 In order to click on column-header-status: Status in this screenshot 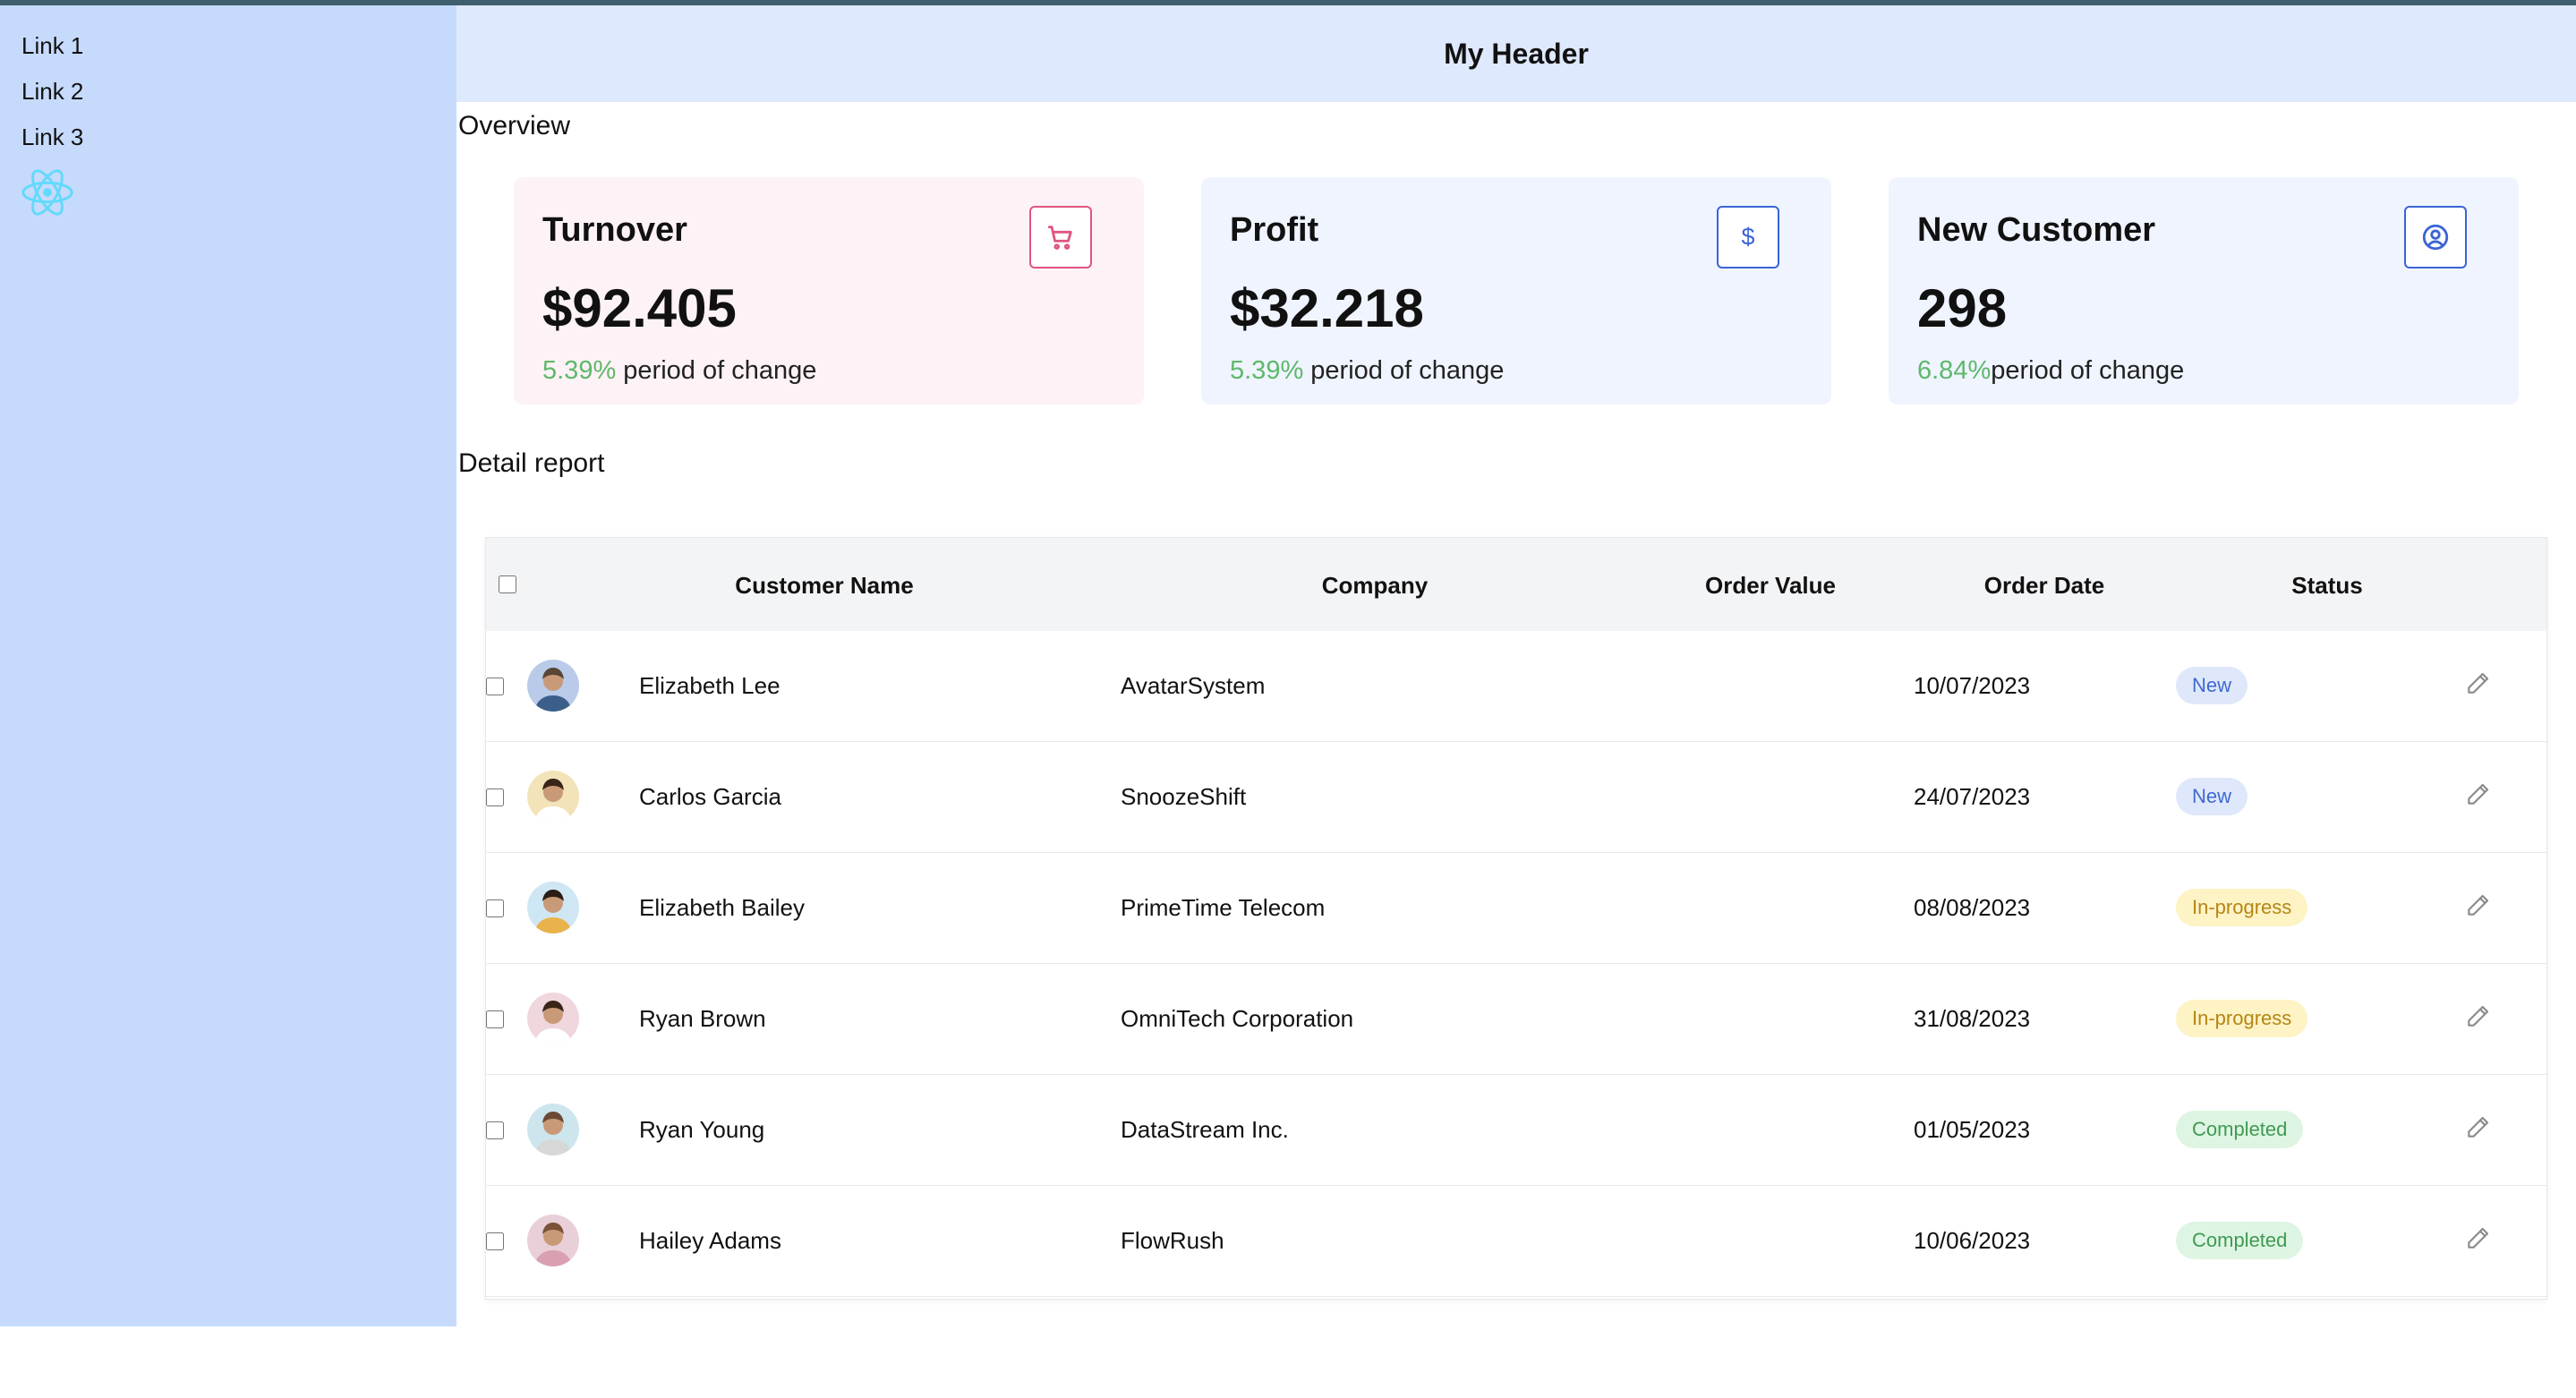, I will do `click(2326, 586)`.